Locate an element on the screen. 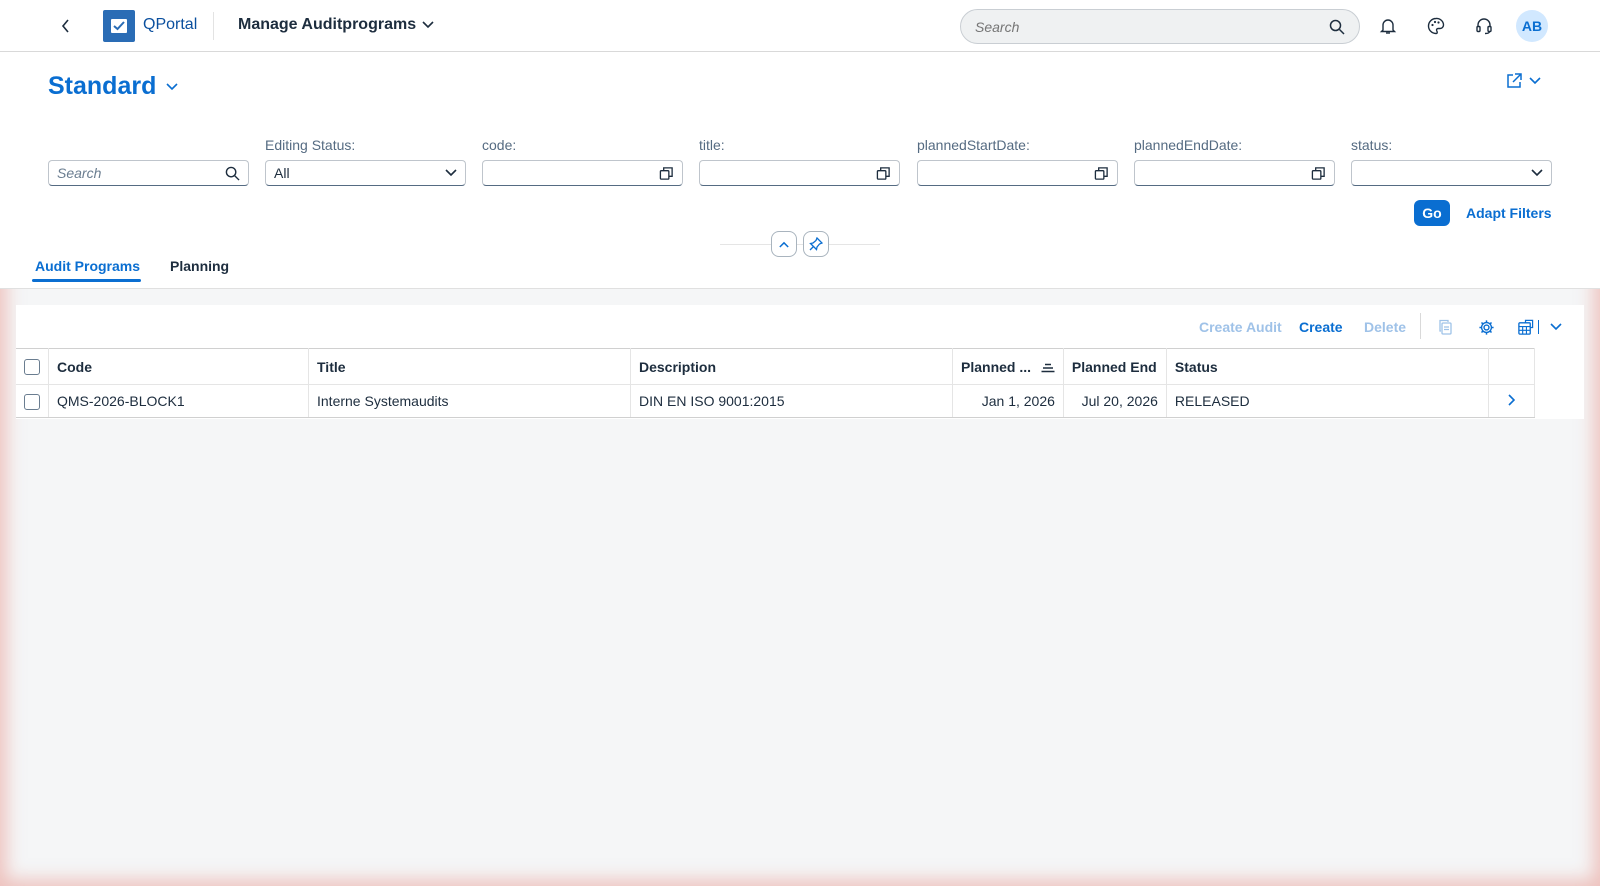  export-button is located at coordinates (1525, 327).